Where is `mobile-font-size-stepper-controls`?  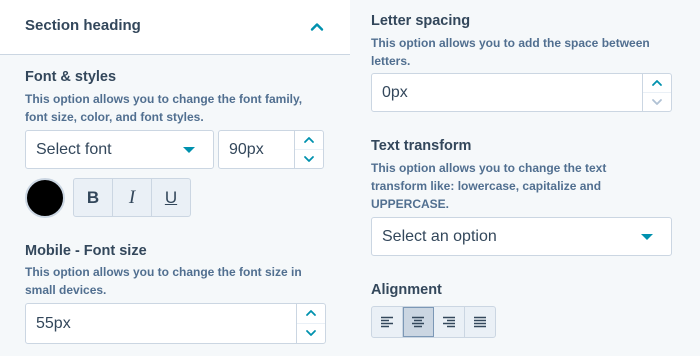 mobile-font-size-stepper-controls is located at coordinates (310, 323).